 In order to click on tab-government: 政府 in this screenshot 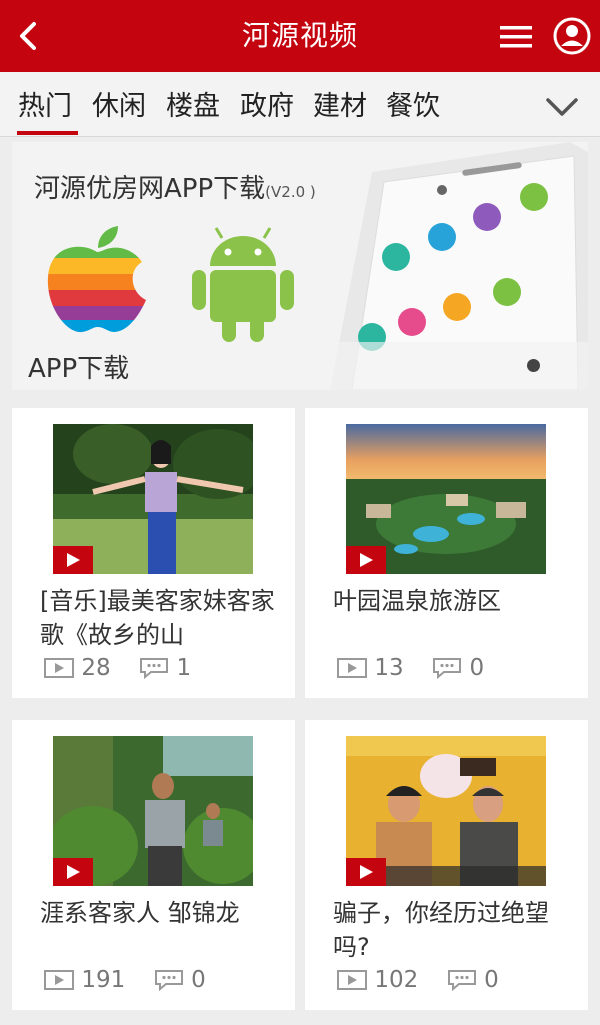, I will do `click(267, 103)`.